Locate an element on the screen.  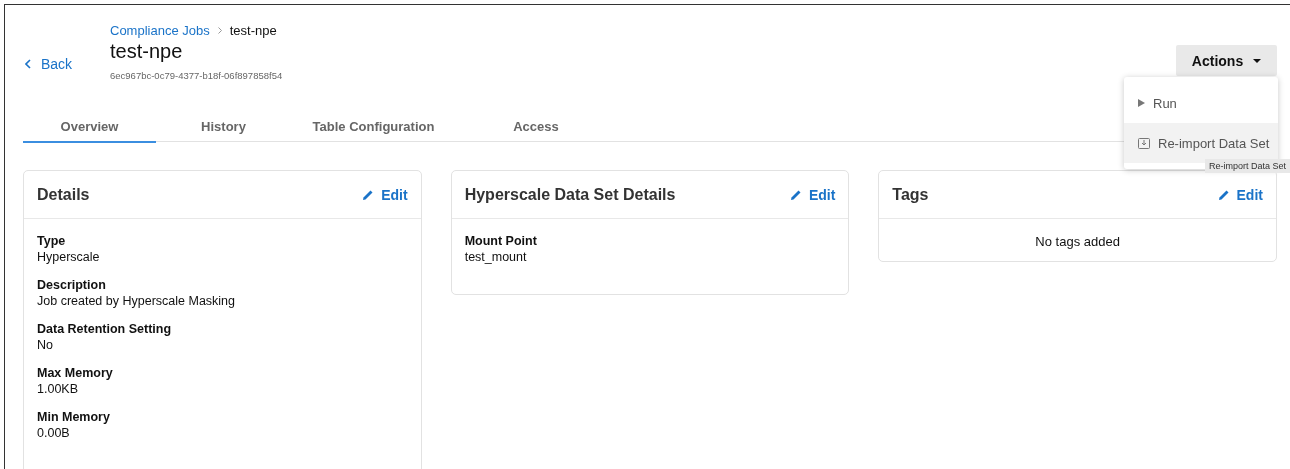
page-title: test-npe is located at coordinates (147, 51).